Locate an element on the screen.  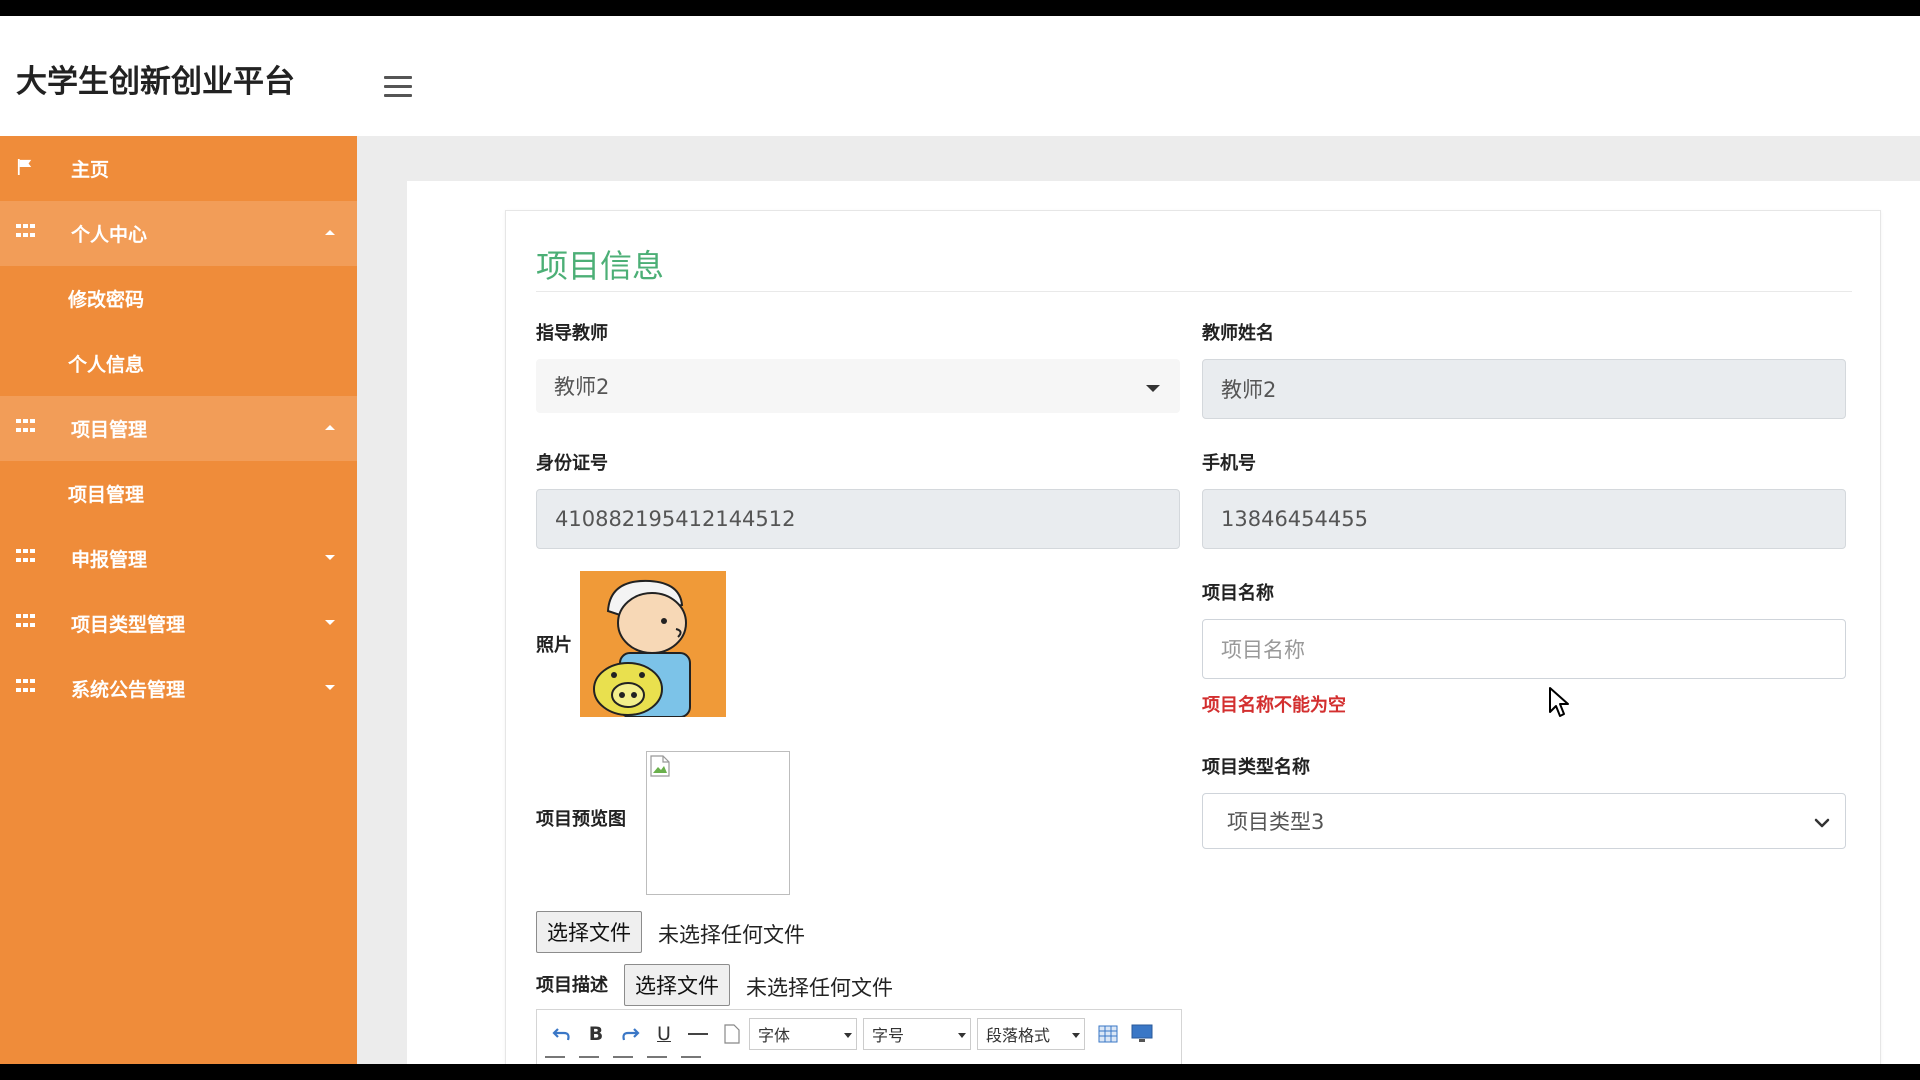
sidebar-subitem-personal-info: 个人信息 is located at coordinates (178, 363).